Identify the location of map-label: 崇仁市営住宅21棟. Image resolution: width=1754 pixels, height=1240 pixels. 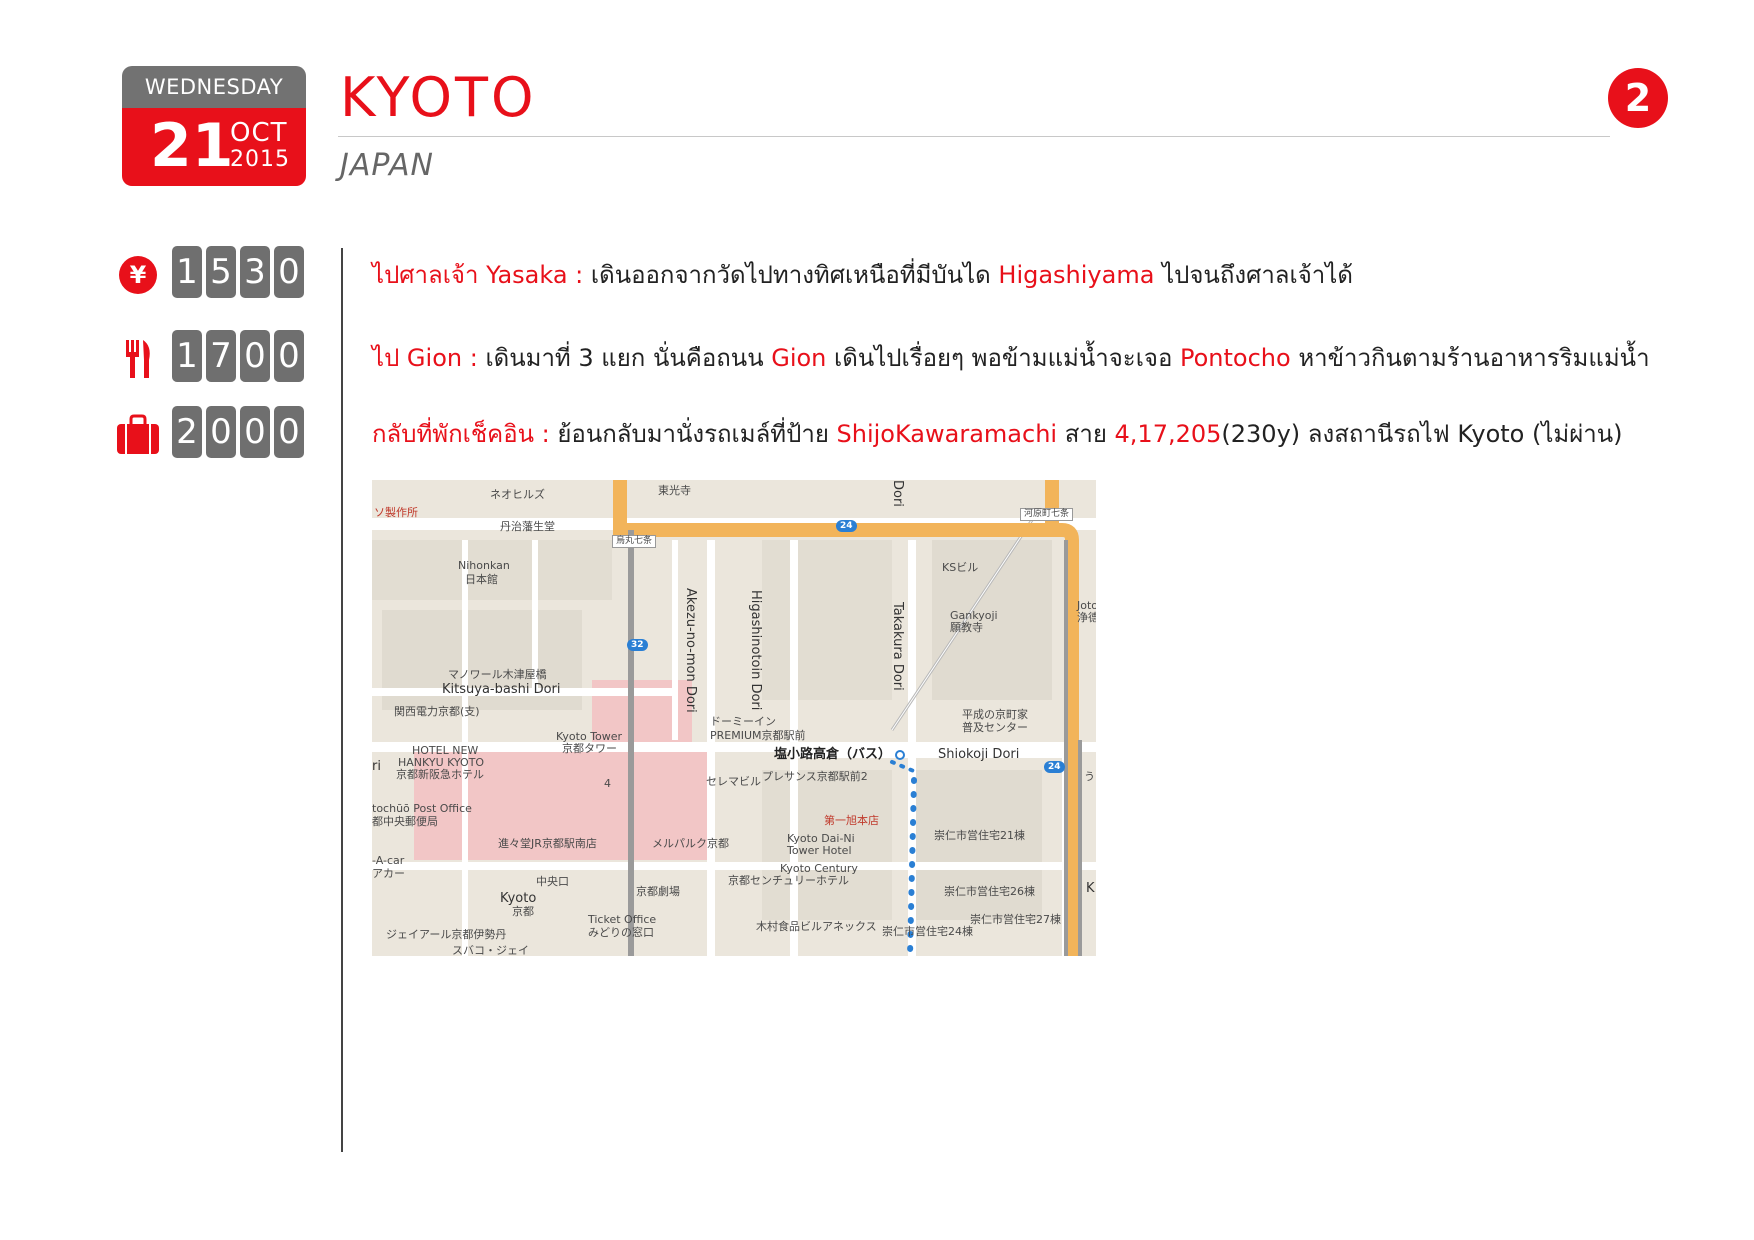
(979, 835).